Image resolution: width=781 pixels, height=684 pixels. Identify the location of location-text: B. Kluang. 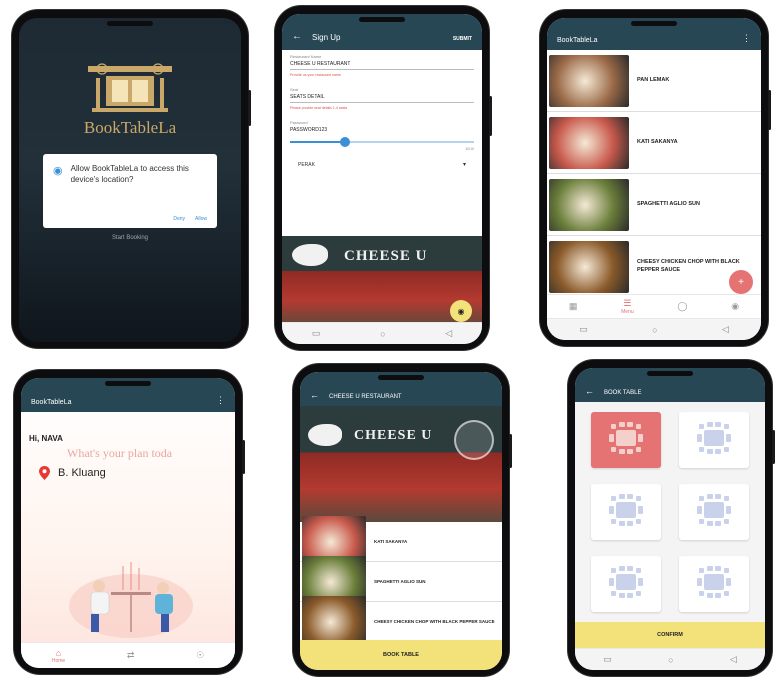
(82, 473).